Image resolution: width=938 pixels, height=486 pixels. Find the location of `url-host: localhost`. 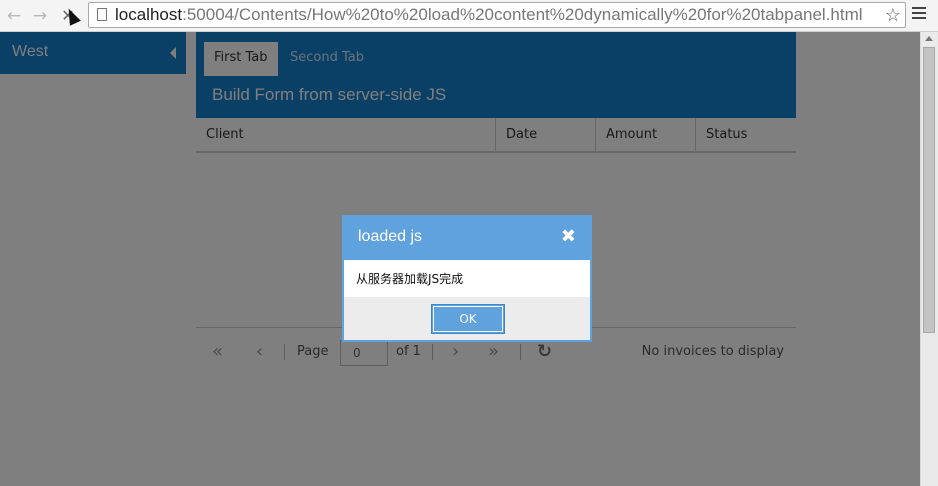

url-host: localhost is located at coordinates (149, 14).